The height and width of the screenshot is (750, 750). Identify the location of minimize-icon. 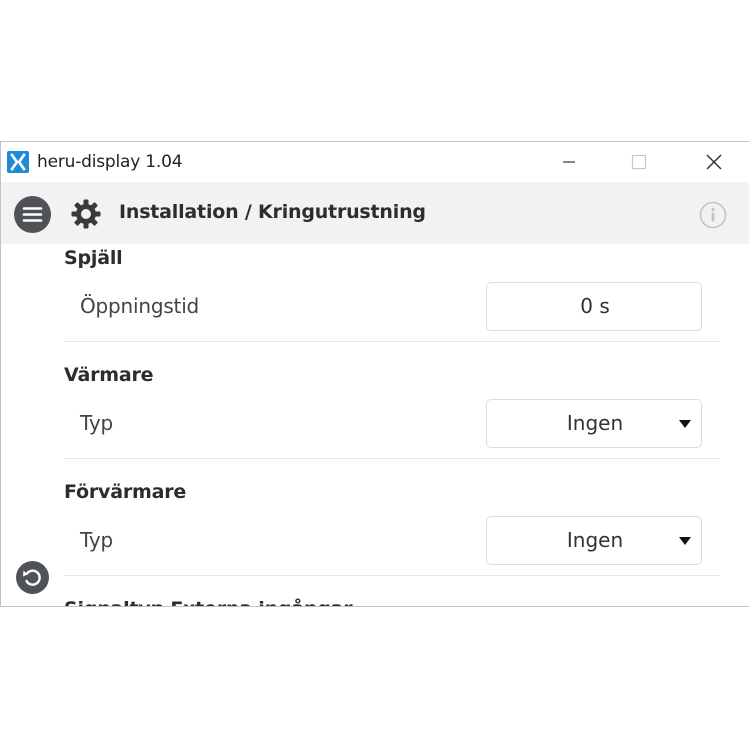
(569, 162).